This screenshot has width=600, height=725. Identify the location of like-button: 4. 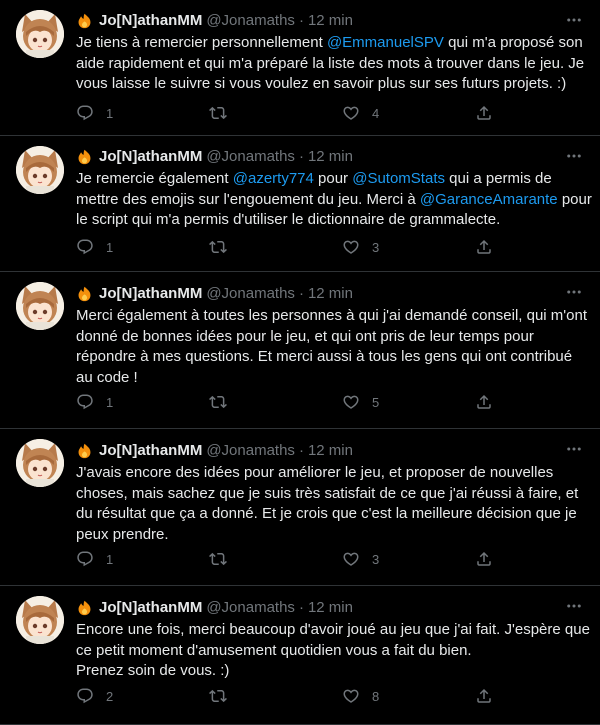
(408, 113).